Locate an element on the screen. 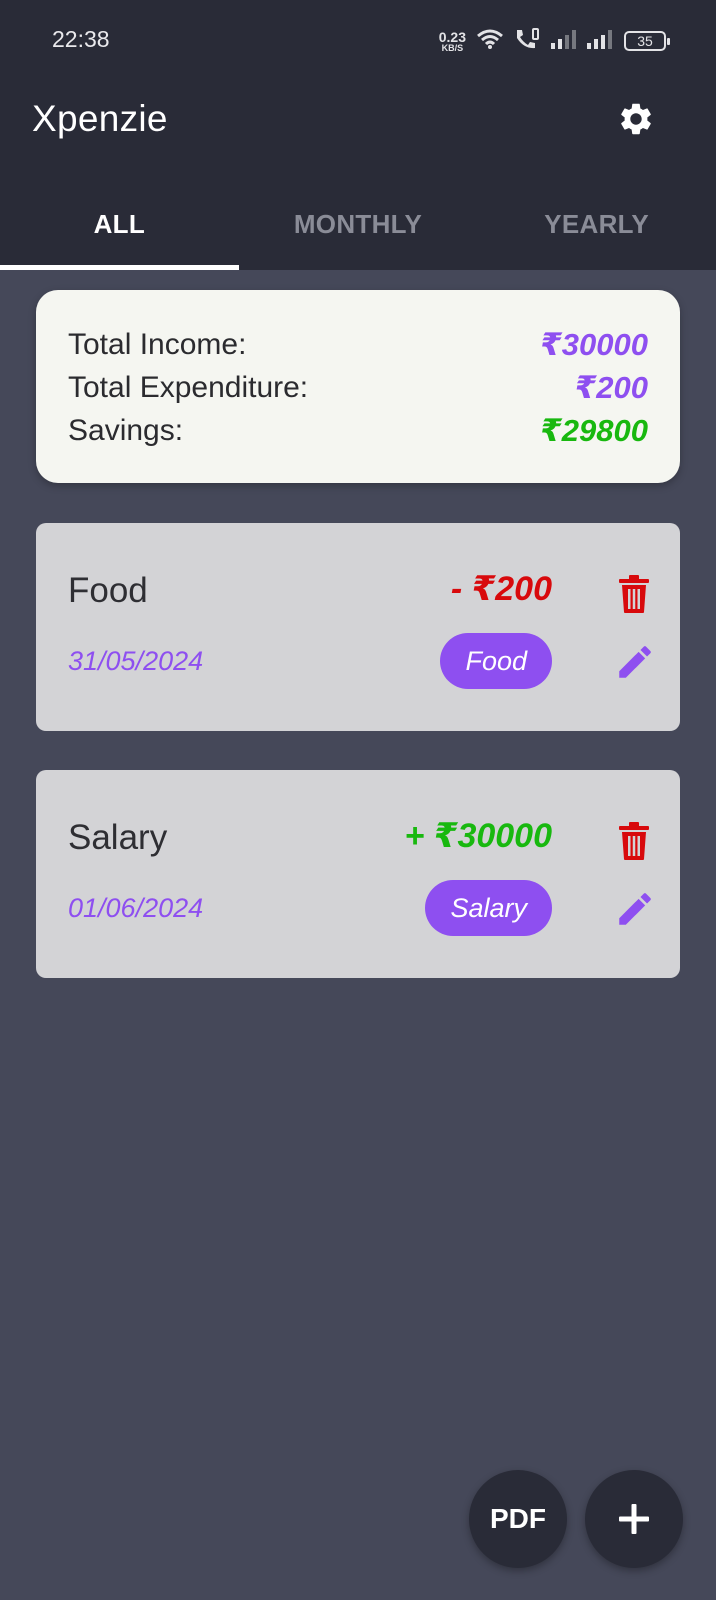  savings-value: ₹29800 is located at coordinates (594, 430).